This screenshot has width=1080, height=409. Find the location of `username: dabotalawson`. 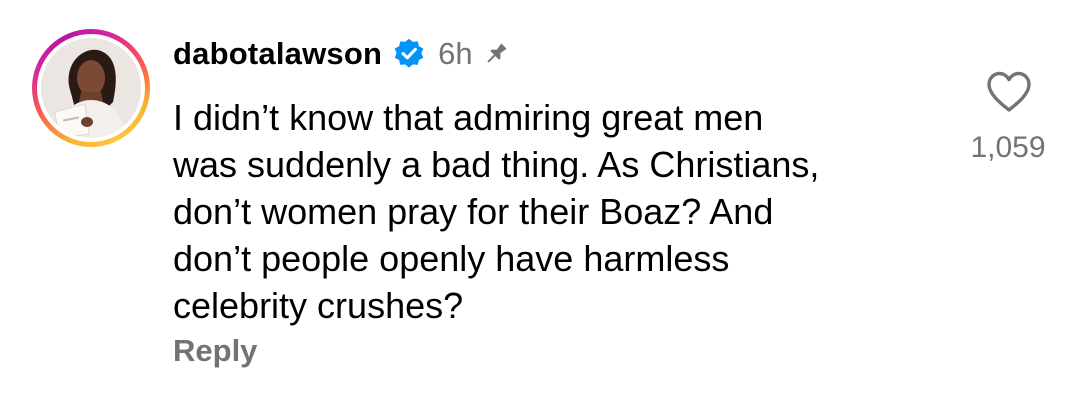

username: dabotalawson is located at coordinates (277, 54).